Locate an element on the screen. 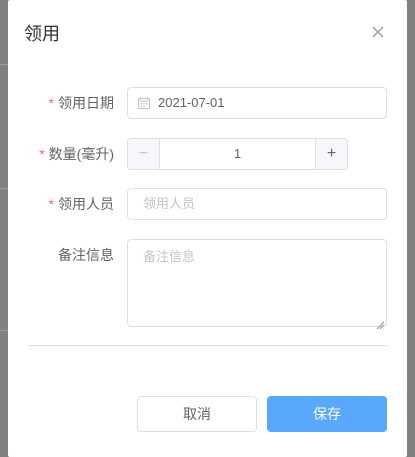 The height and width of the screenshot is (457, 415). cancel-button: 取消 is located at coordinates (197, 414).